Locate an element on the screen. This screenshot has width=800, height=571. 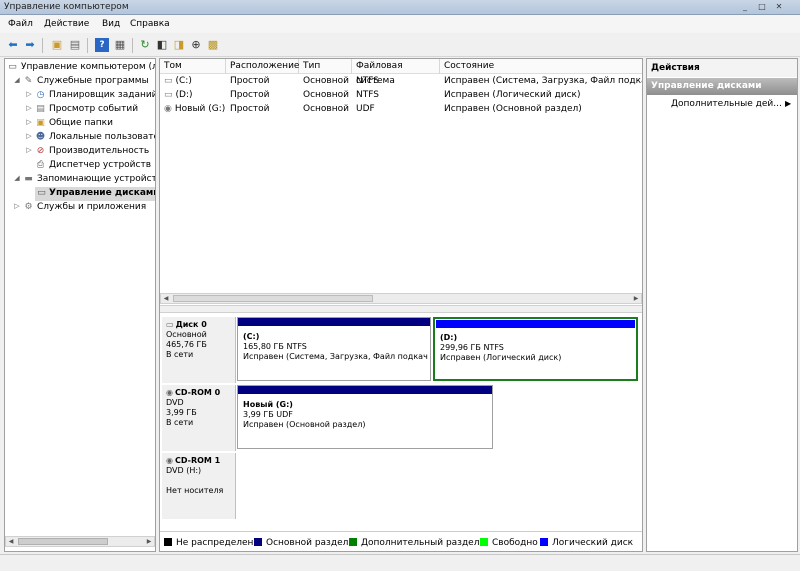
volume-label: (C:) is located at coordinates (183, 81).